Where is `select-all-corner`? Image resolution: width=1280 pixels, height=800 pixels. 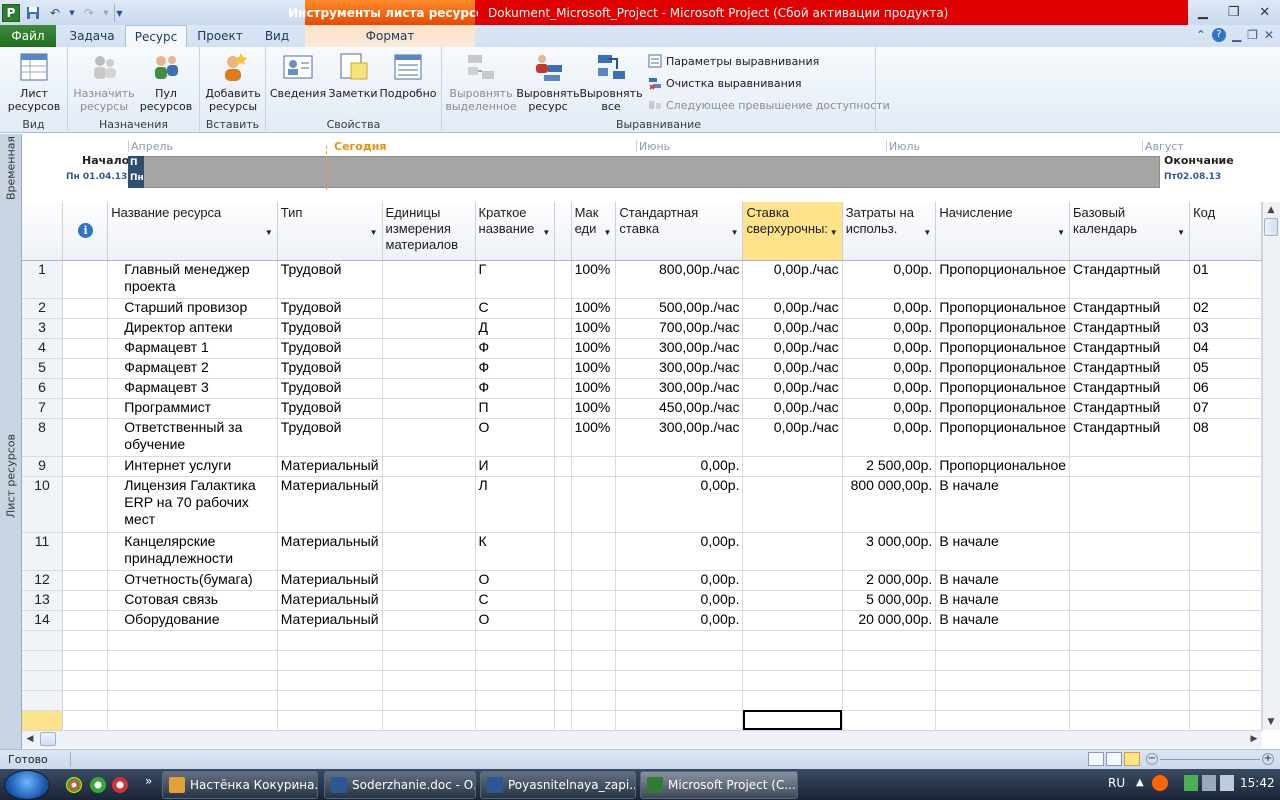
select-all-corner is located at coordinates (43, 231).